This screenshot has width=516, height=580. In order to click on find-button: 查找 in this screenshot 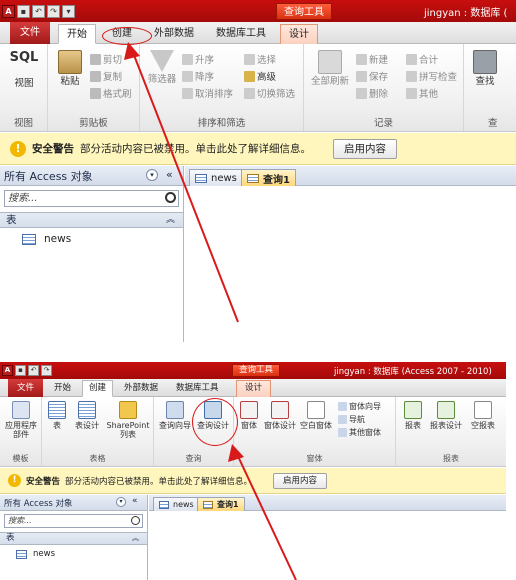, I will do `click(485, 68)`.